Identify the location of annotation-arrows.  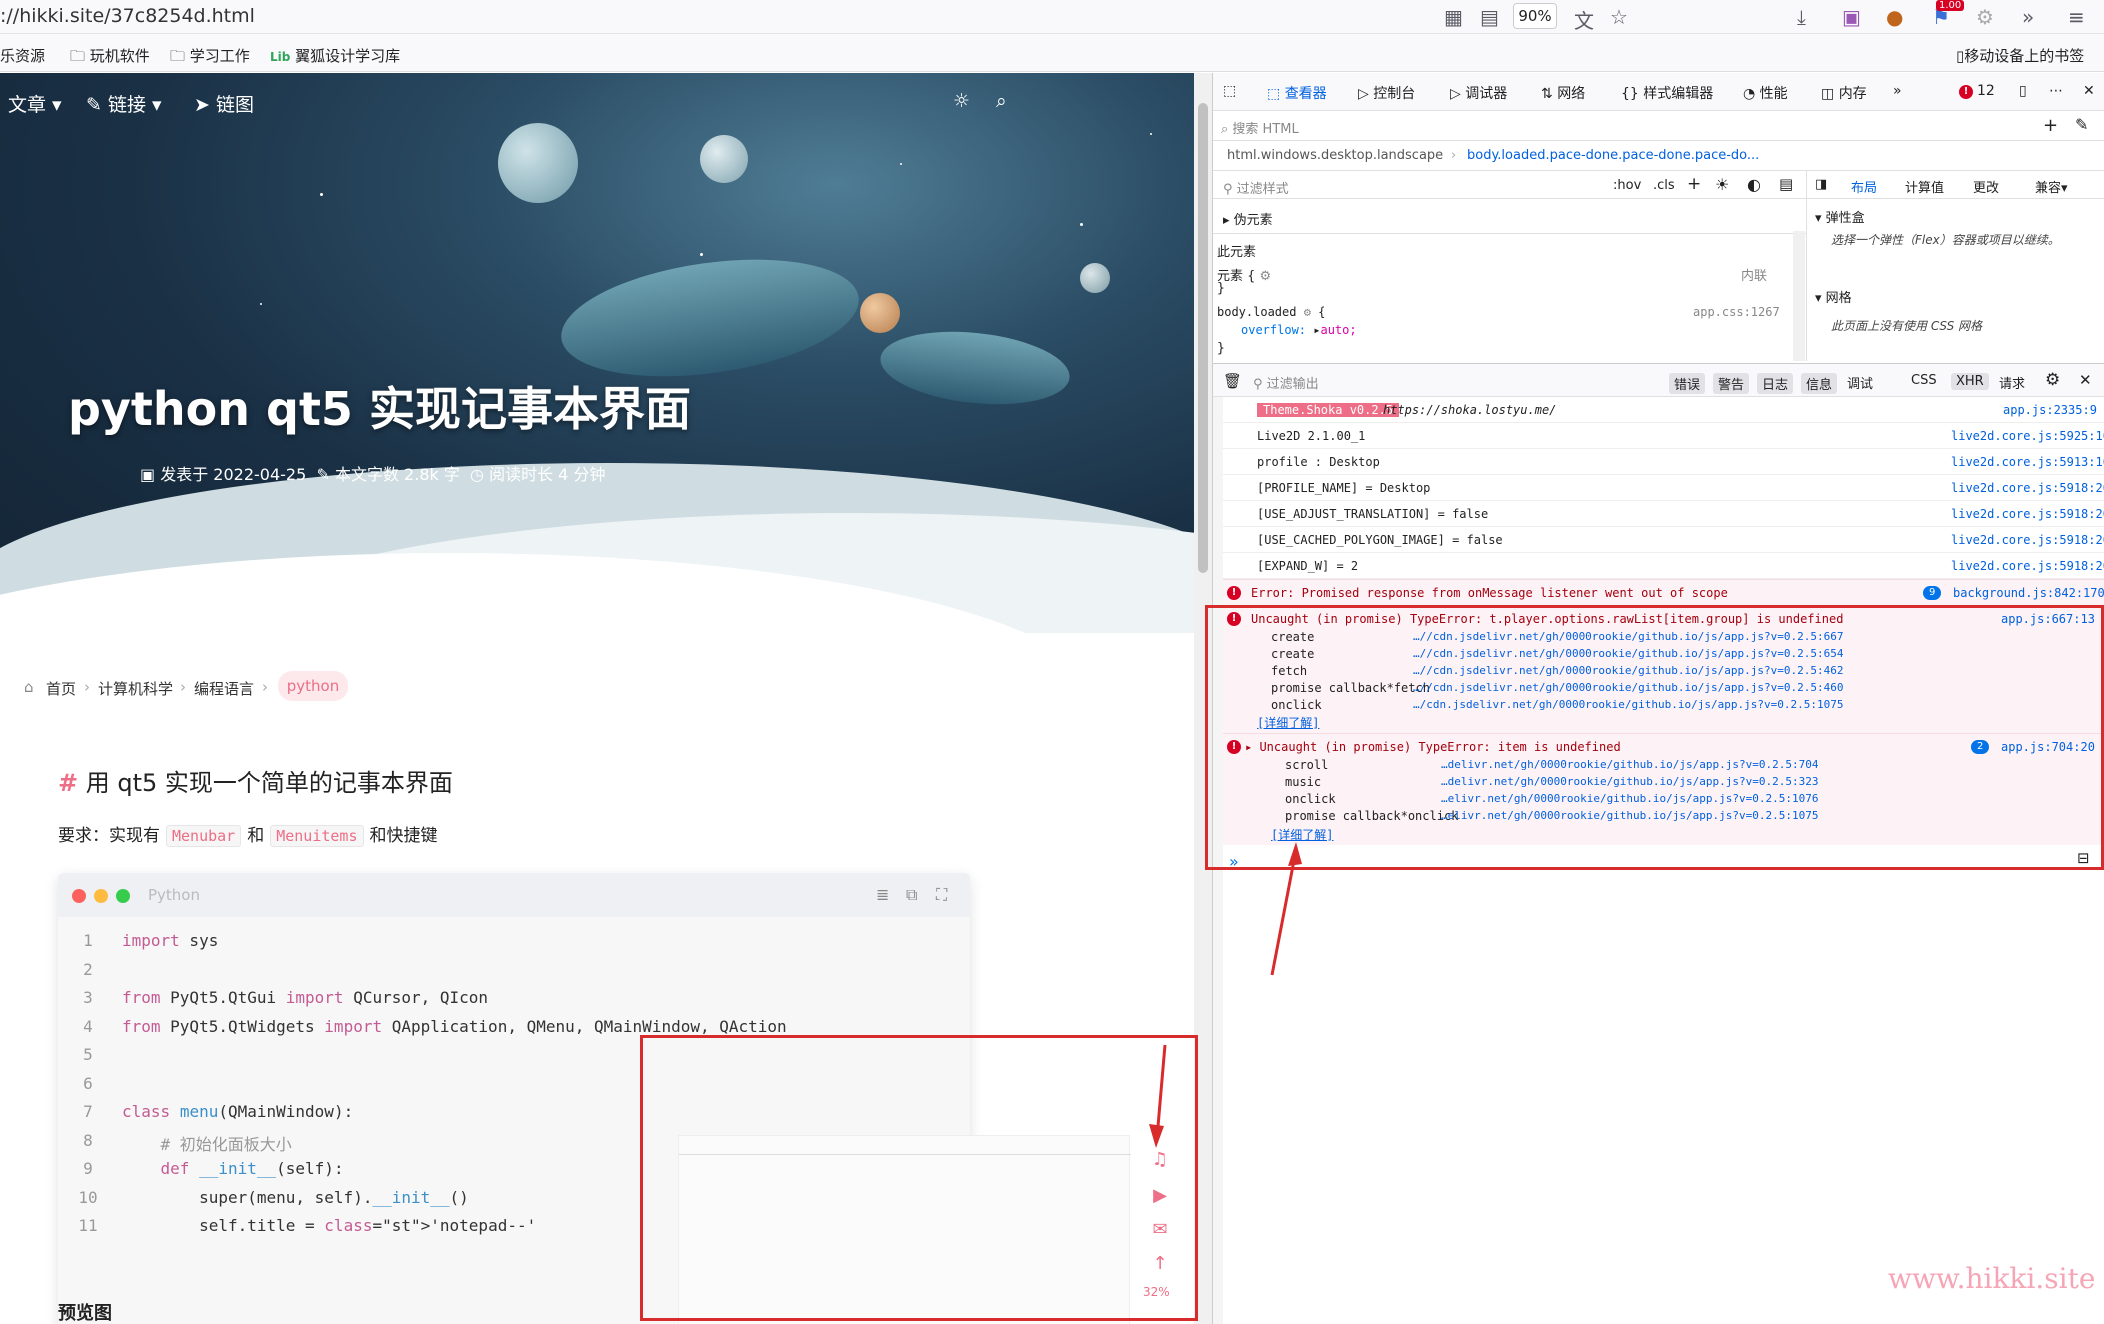
(1225, 995).